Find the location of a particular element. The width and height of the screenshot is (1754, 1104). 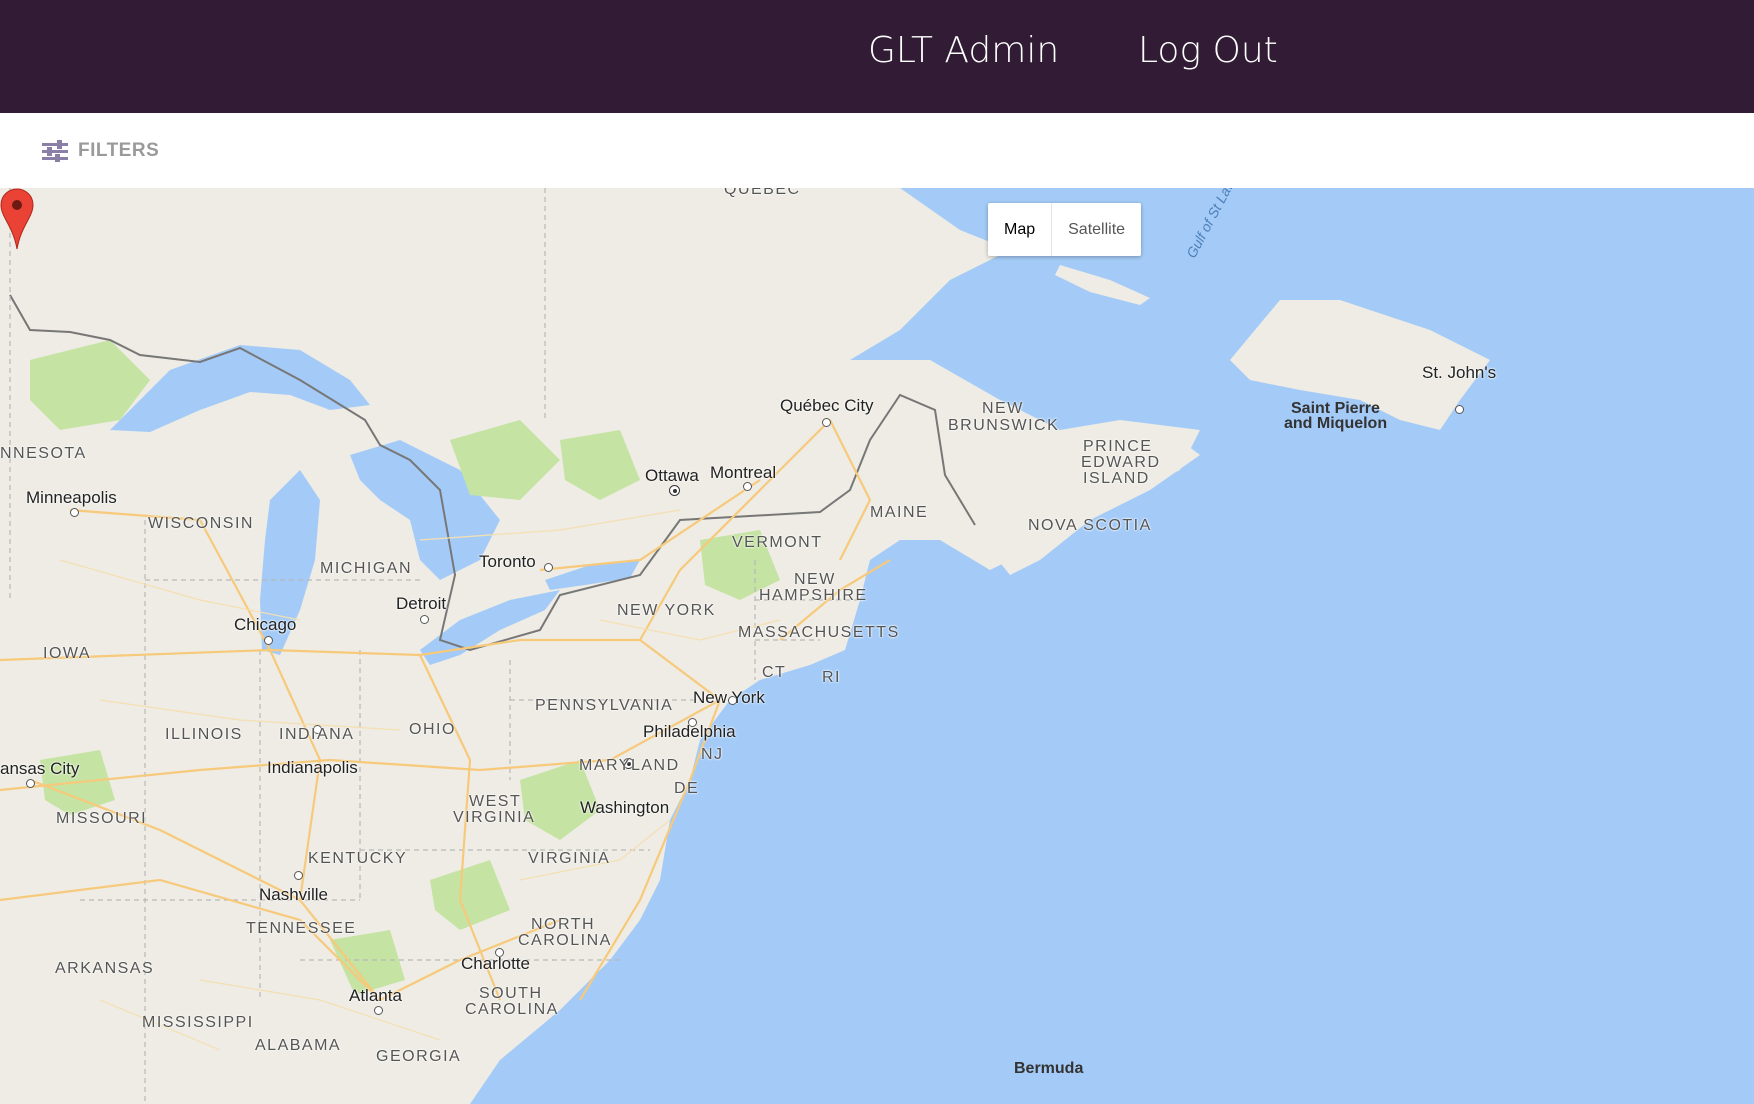

toronto-label: Toronto is located at coordinates (507, 561).